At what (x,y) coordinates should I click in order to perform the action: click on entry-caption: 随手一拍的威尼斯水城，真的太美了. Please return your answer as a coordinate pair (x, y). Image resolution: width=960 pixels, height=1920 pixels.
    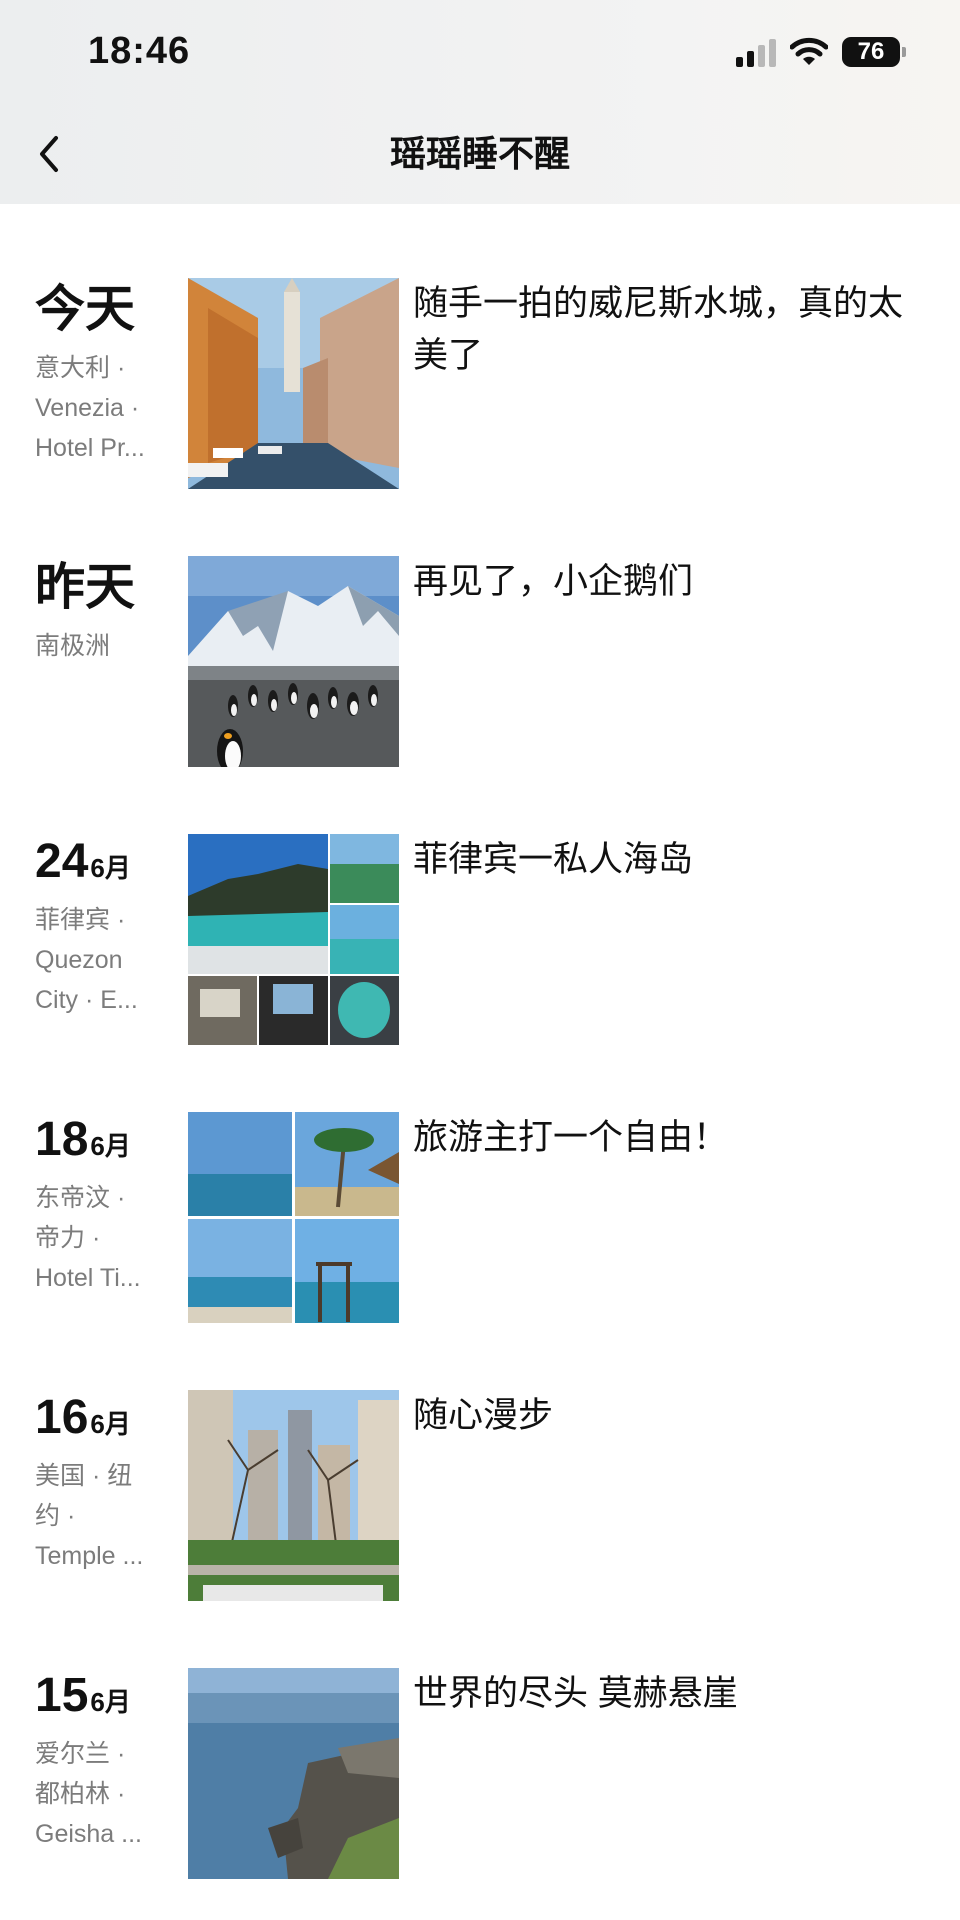
    Looking at the image, I should click on (658, 329).